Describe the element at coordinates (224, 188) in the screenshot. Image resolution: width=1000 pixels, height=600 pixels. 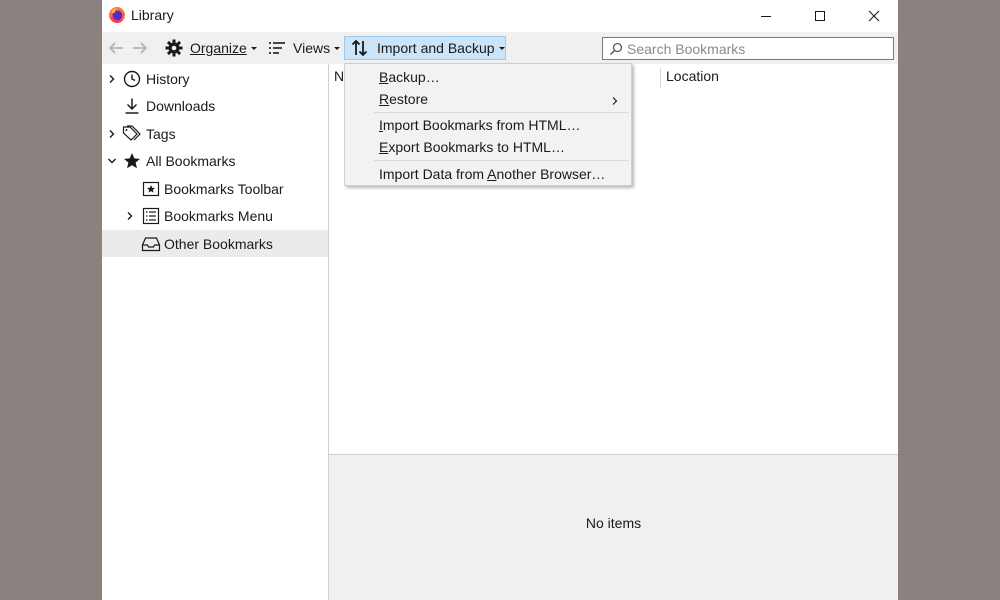
I see `sidebar-item-label: Bookmarks Toolbar` at that location.